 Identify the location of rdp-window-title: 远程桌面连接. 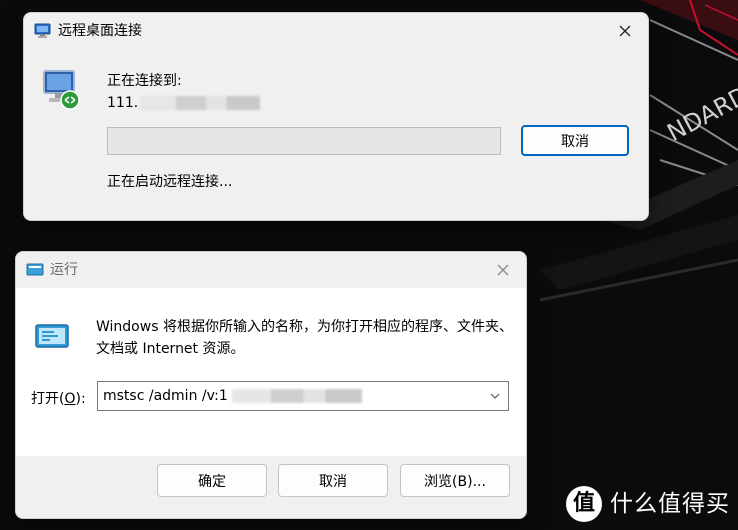
(100, 31).